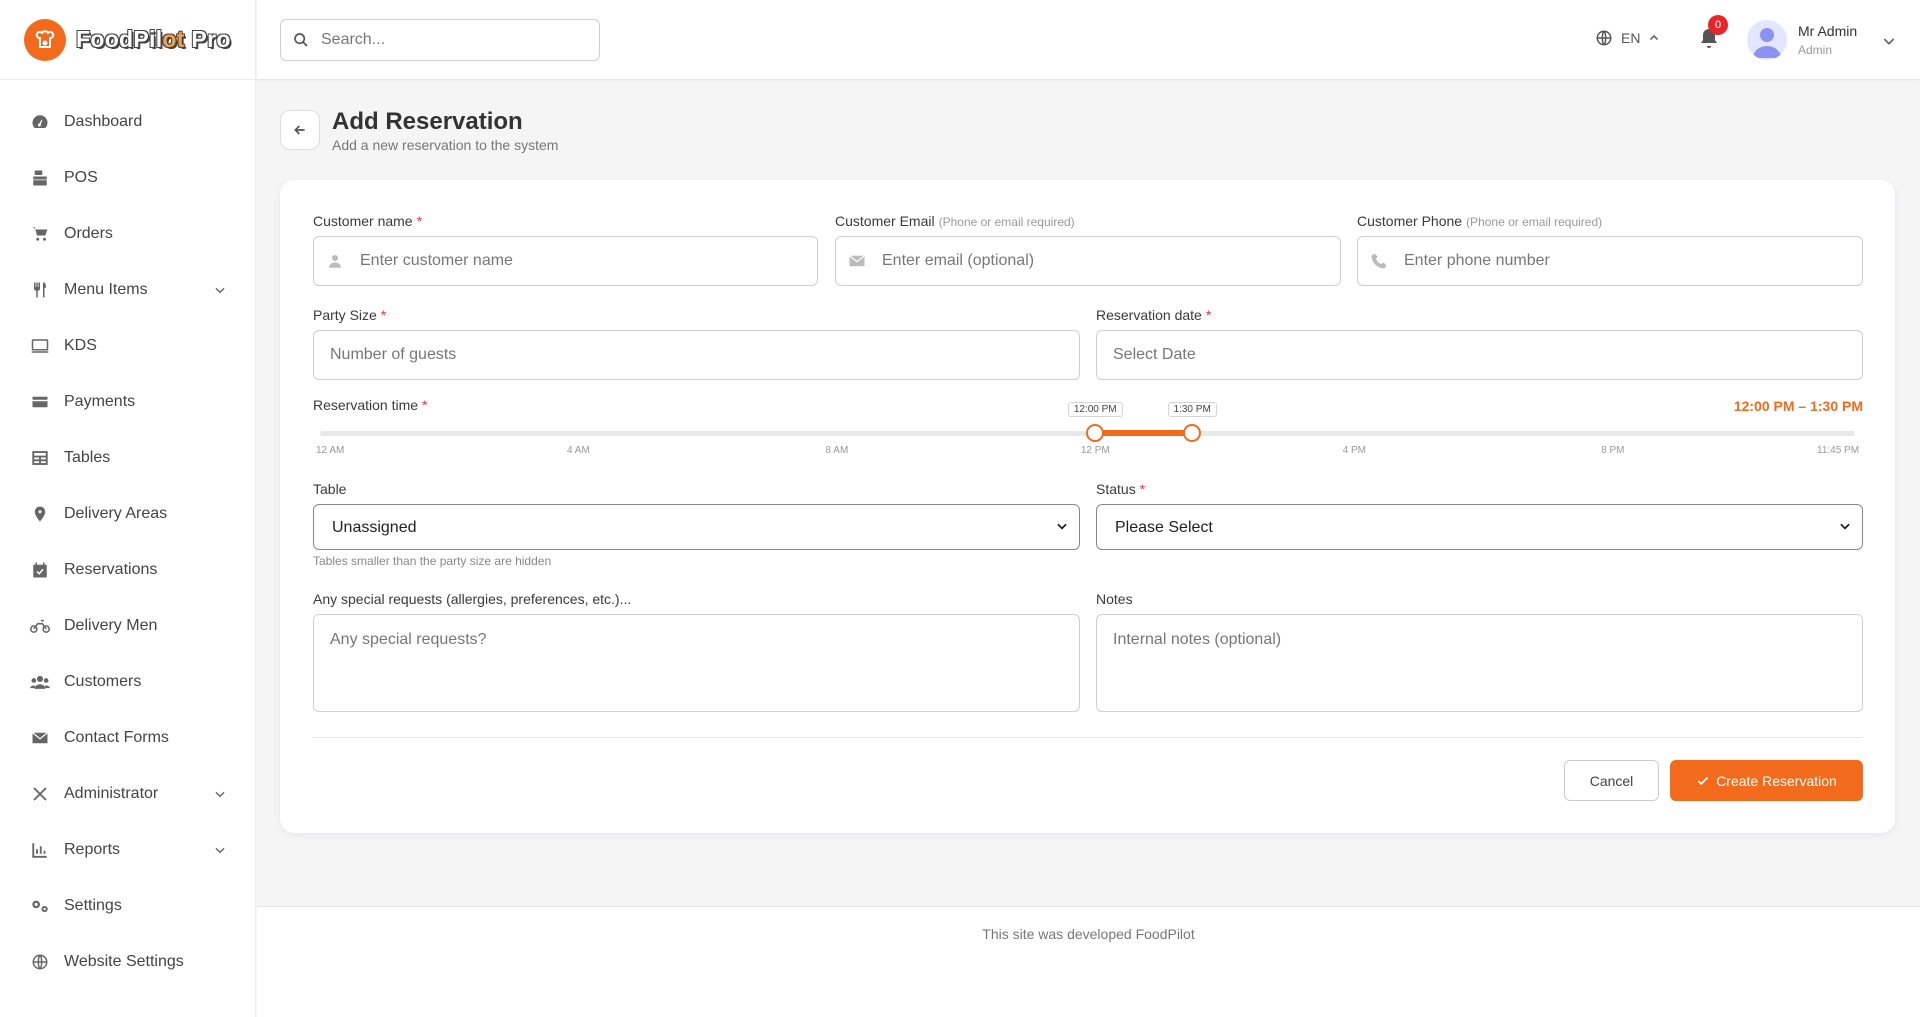 The image size is (1920, 1017). I want to click on sidebar-item-label: Administrator, so click(111, 793).